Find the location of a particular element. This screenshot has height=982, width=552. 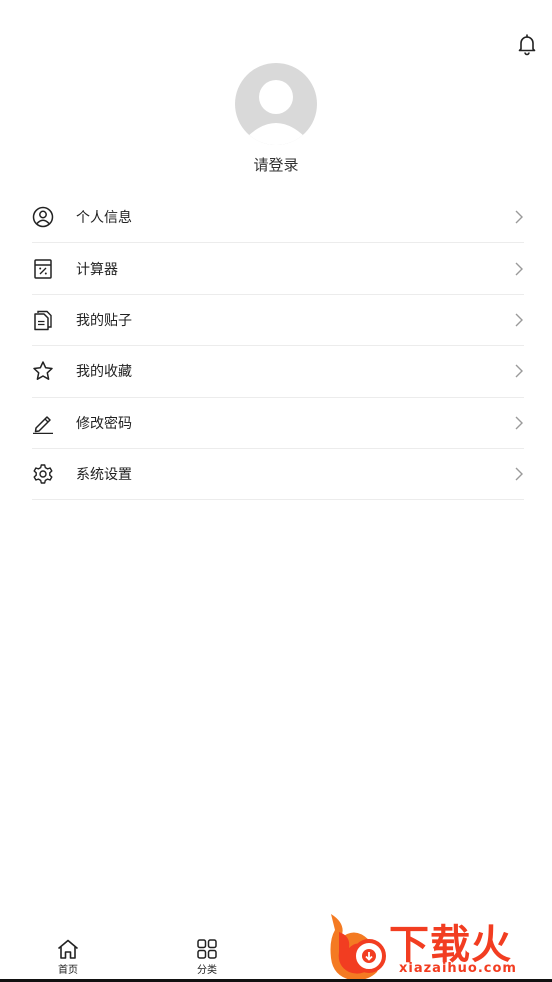

flame-logo-icon is located at coordinates (358, 947).